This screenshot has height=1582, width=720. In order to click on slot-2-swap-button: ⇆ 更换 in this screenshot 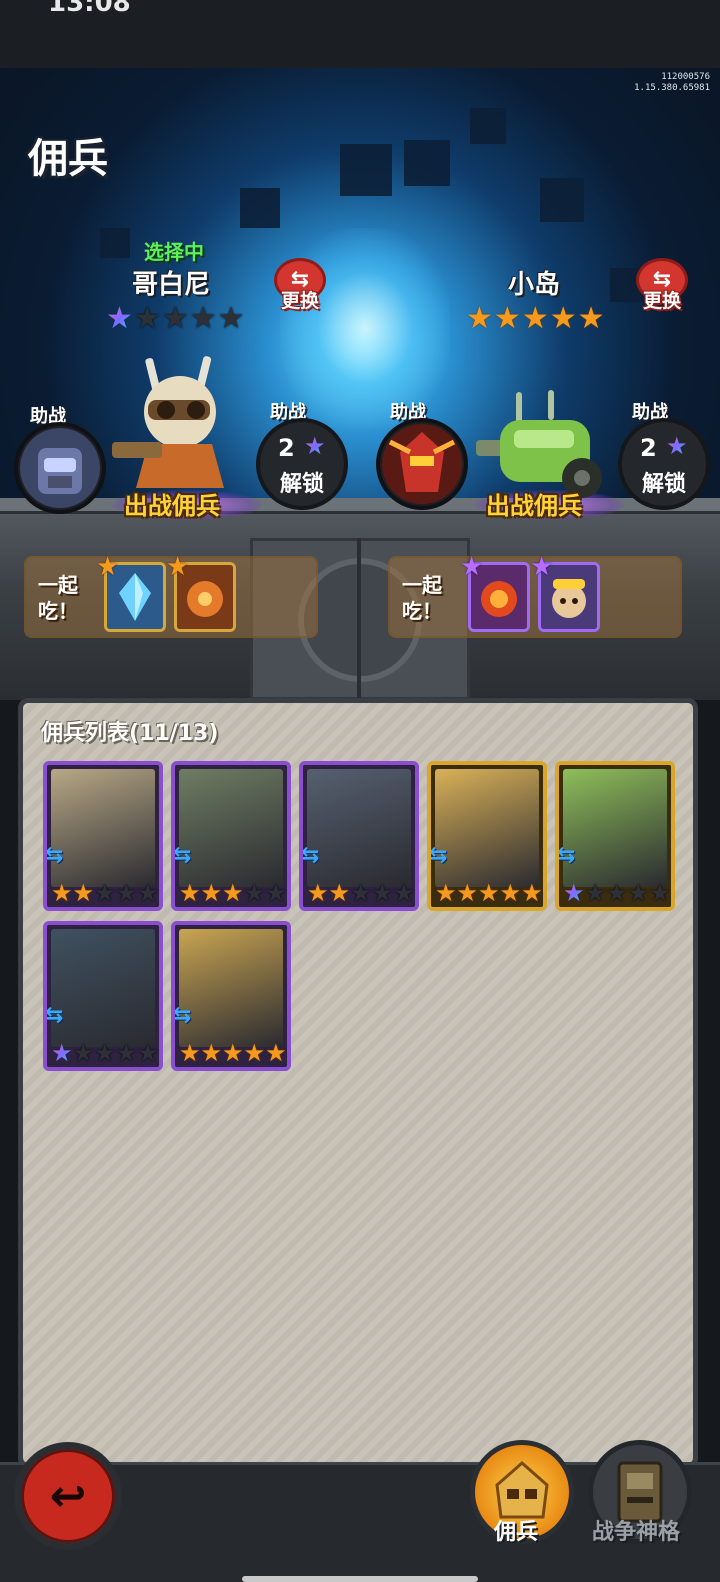, I will do `click(662, 289)`.